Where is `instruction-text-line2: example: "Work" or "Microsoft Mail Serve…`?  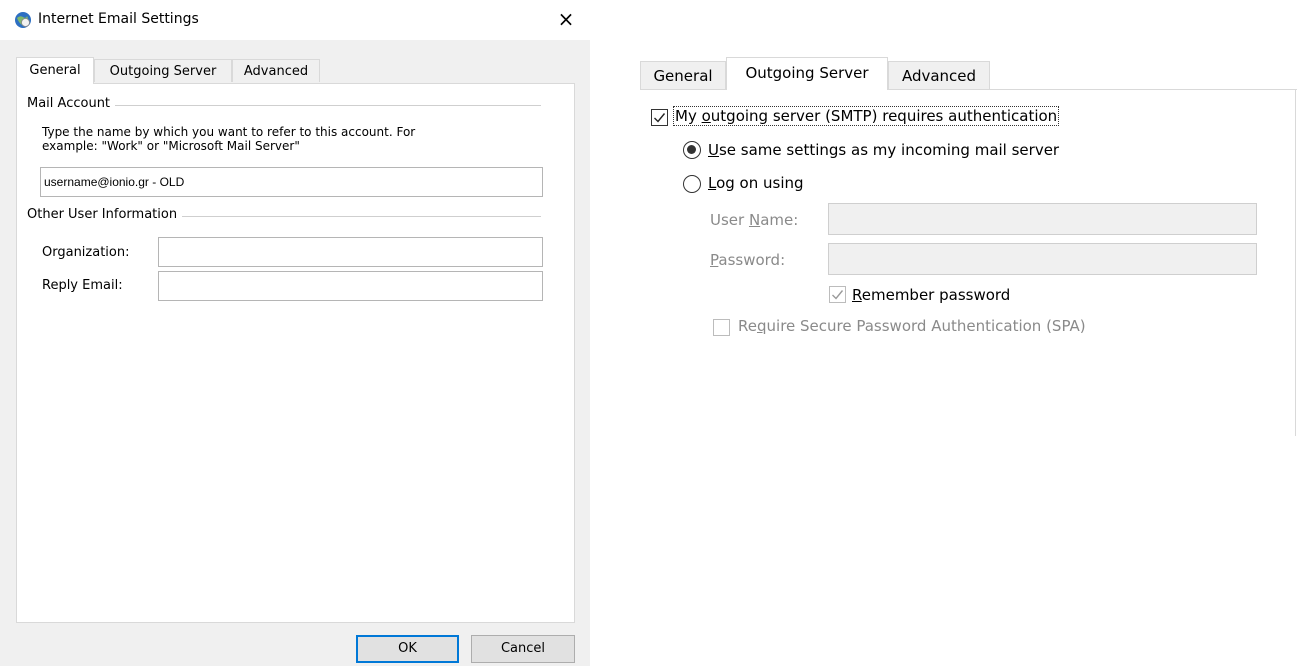 instruction-text-line2: example: "Work" or "Microsoft Mail Serve… is located at coordinates (171, 146).